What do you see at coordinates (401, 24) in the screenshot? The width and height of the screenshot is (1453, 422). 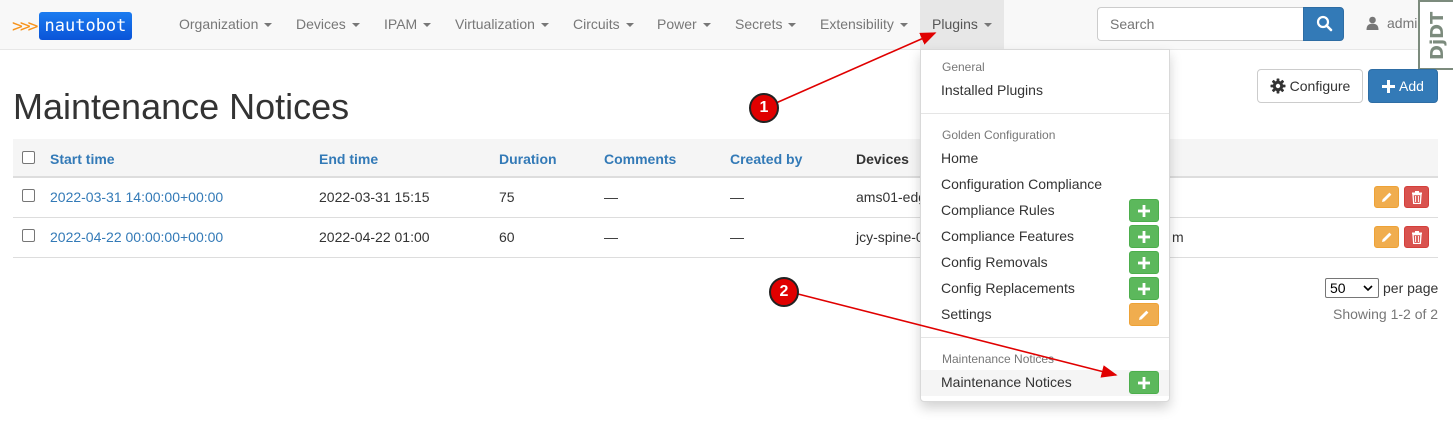 I see `nav-label: IPAM` at bounding box center [401, 24].